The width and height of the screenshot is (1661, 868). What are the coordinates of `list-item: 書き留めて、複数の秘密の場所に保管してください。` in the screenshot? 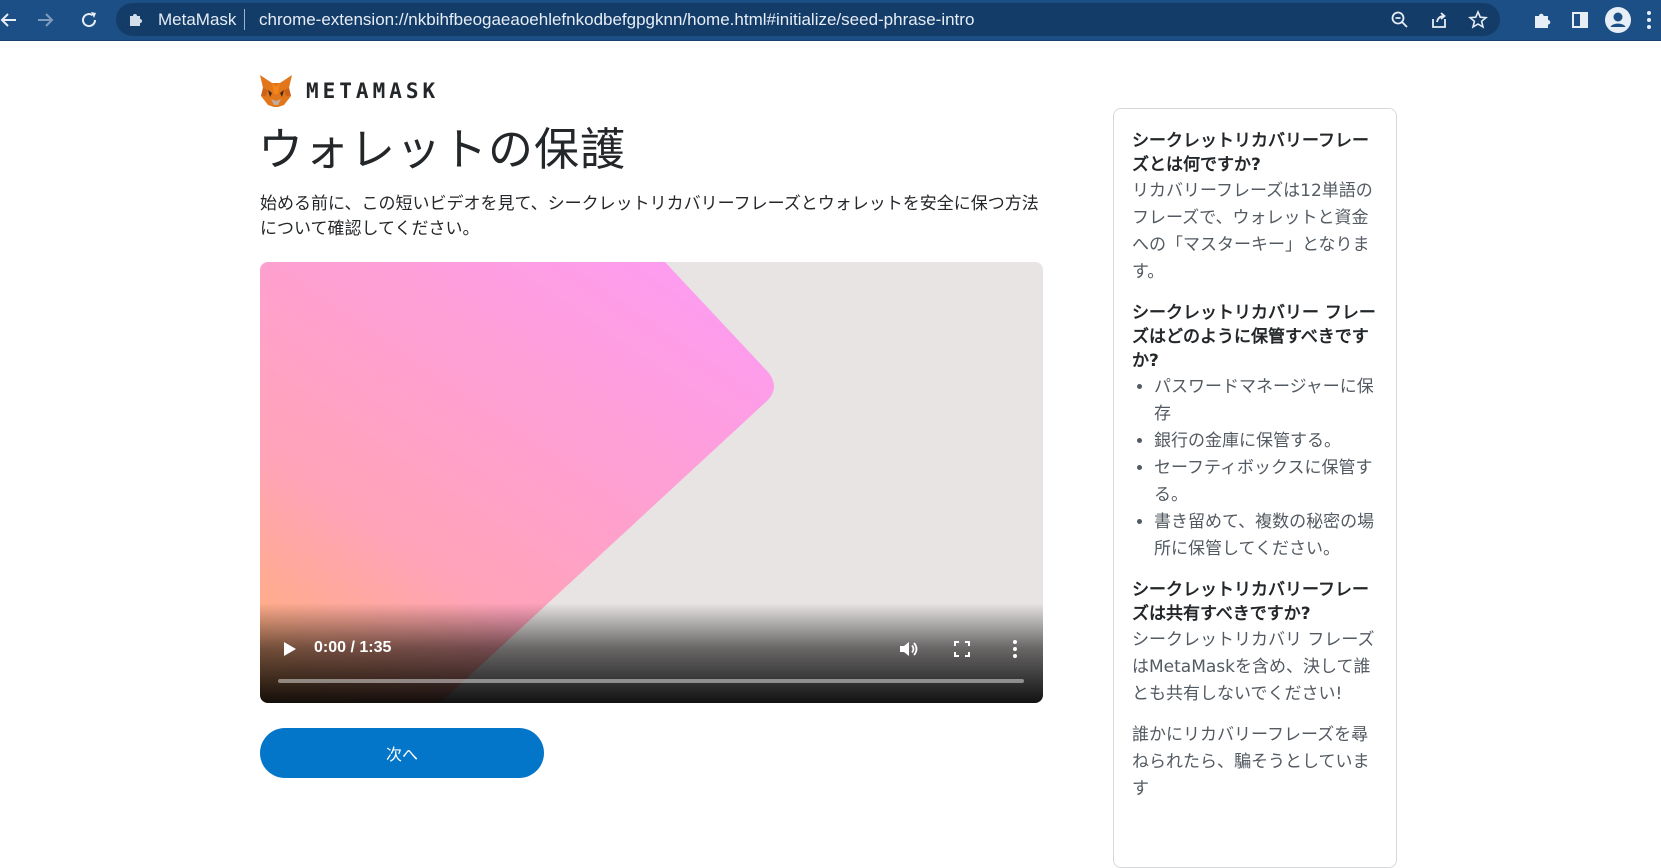 It's located at (1266, 536).